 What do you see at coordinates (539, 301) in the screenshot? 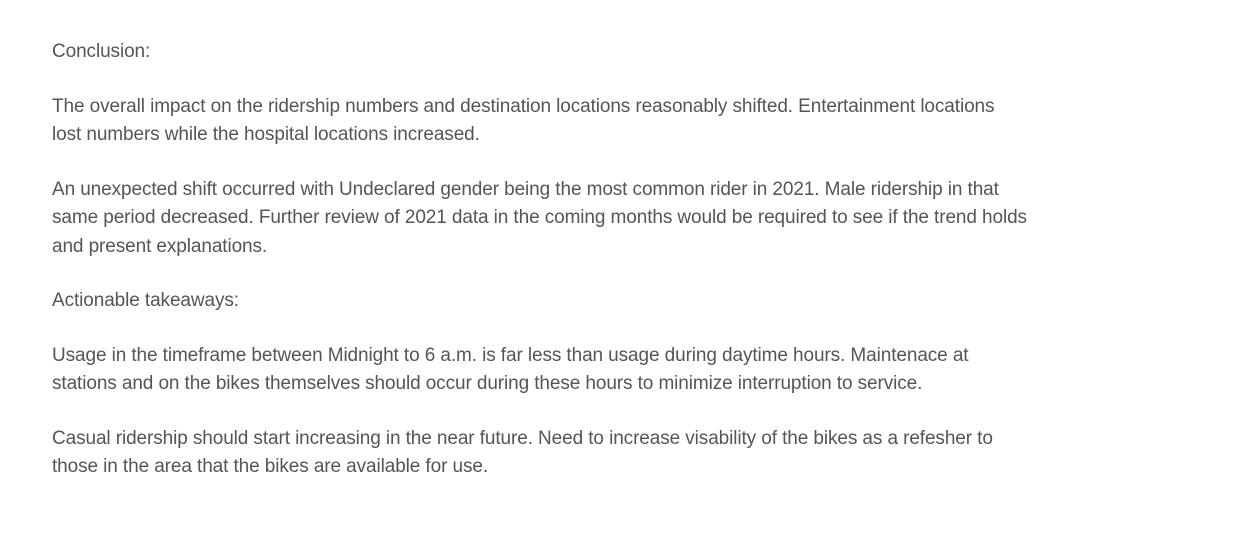
I see `actionable-takeaways-heading: Actionable takeaways:` at bounding box center [539, 301].